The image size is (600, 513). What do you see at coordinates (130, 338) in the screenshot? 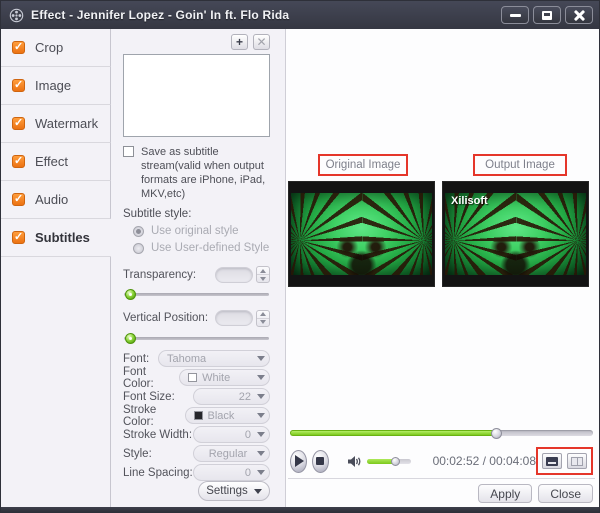
I see `vertical-position-slider-thumb` at bounding box center [130, 338].